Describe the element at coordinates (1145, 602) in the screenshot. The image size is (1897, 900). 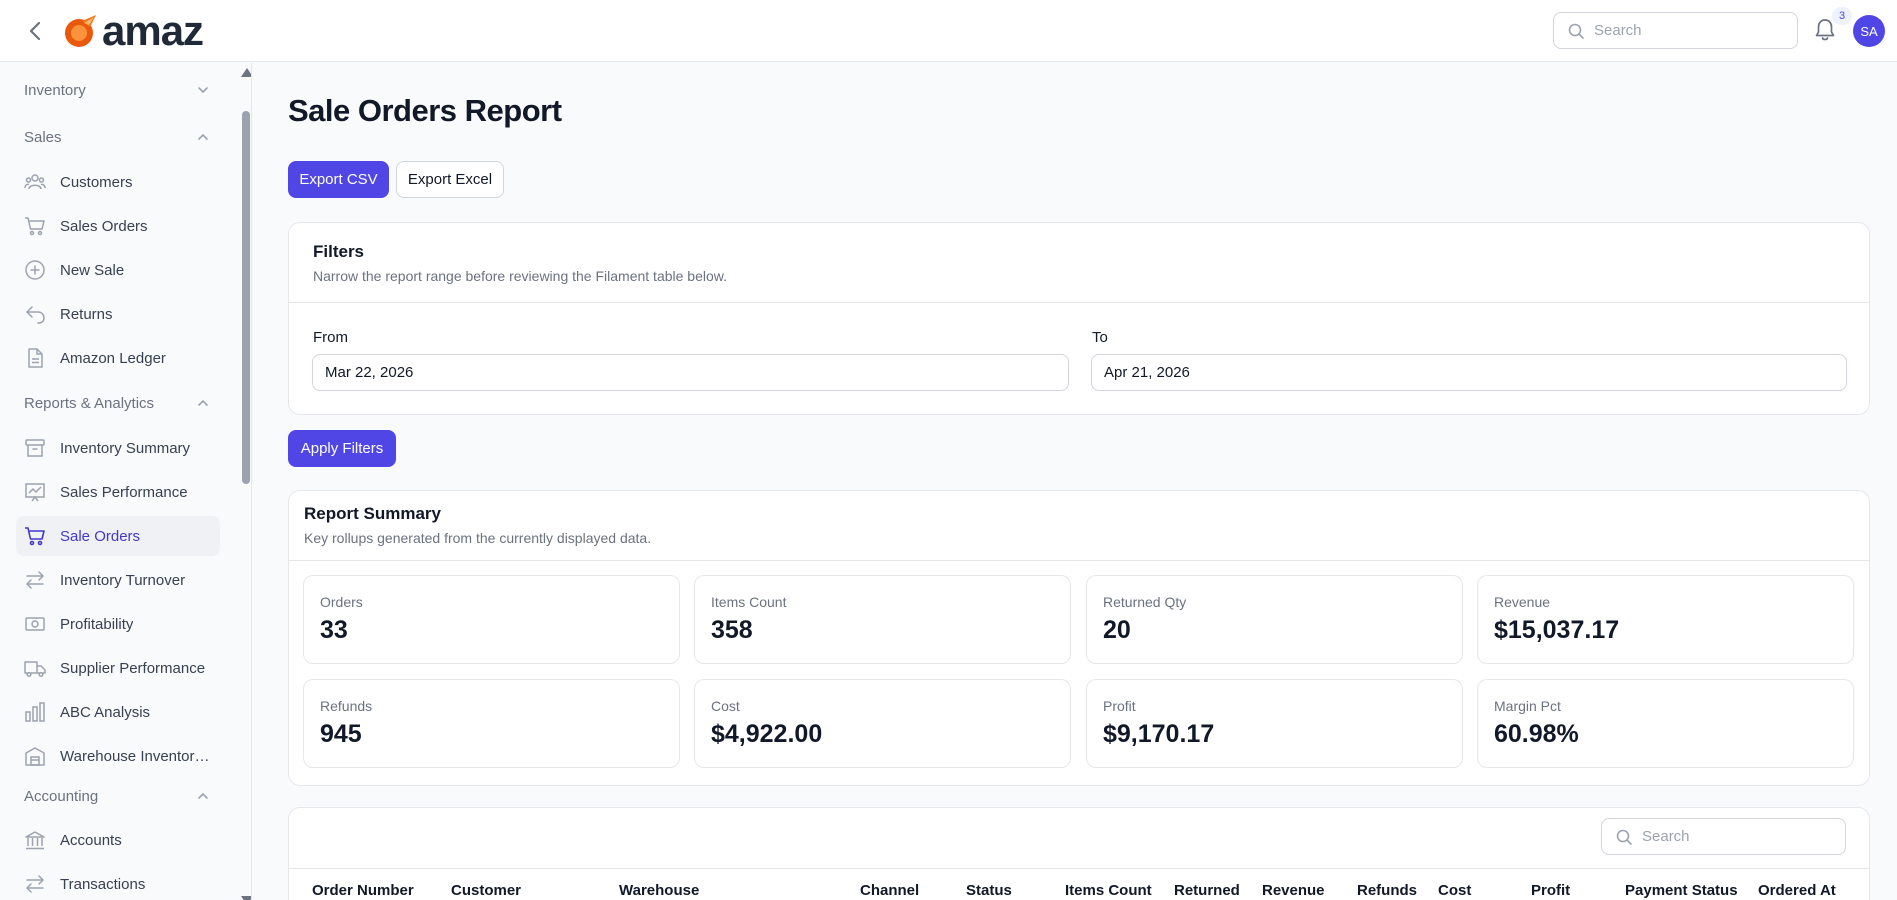
I see `stat-label: Returned Qty` at that location.